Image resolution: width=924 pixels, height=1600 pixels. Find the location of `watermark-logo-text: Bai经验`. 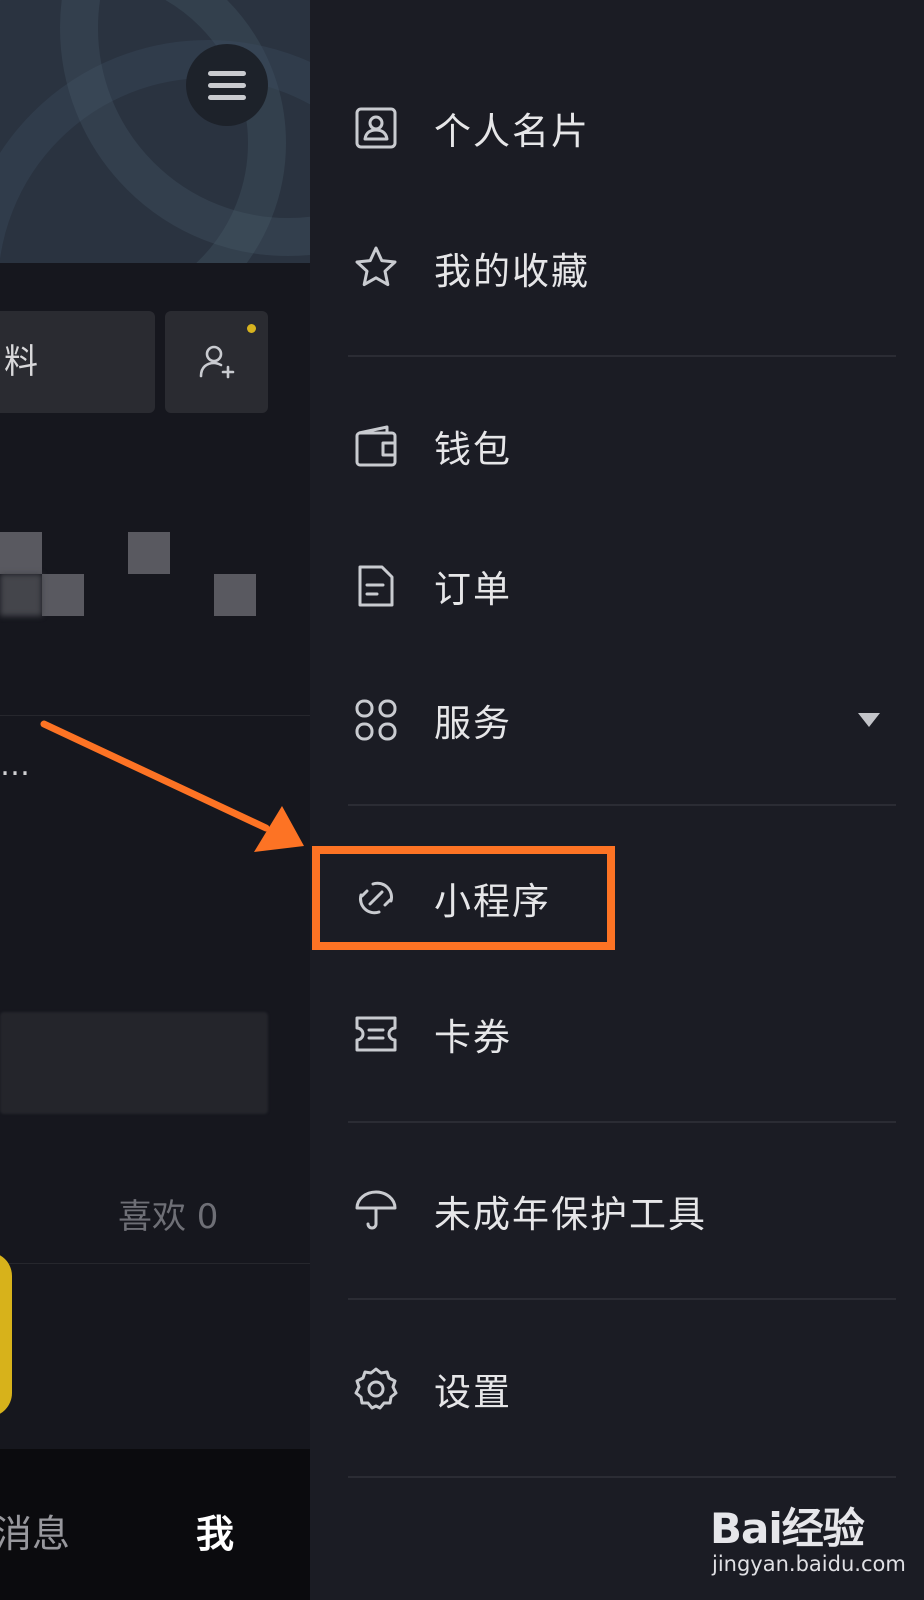

watermark-logo-text: Bai经验 is located at coordinates (787, 1528).